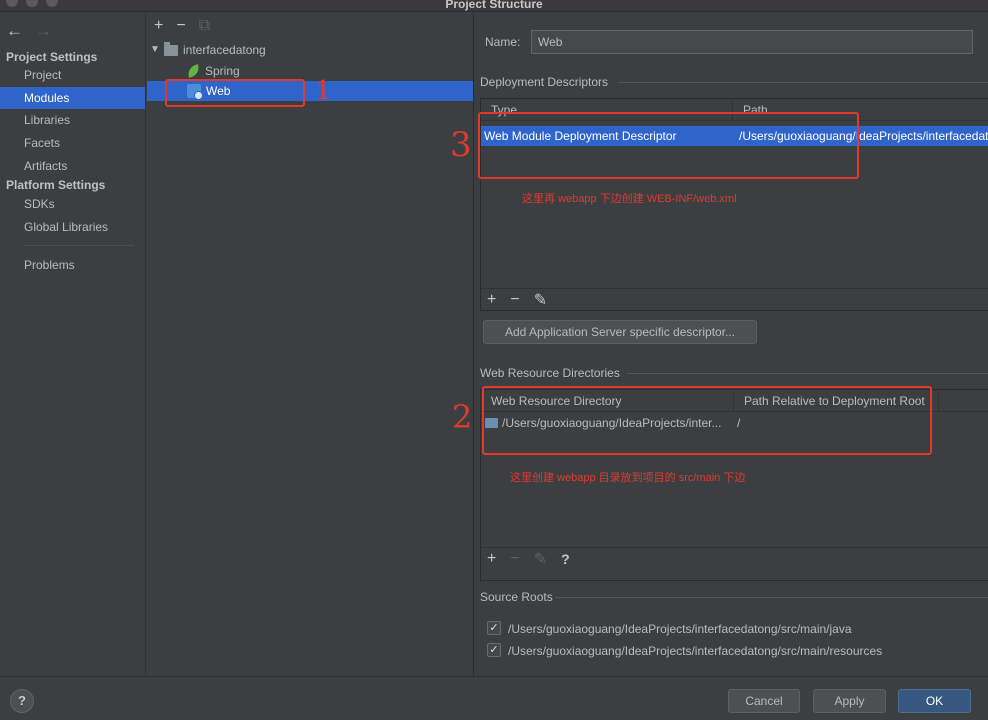 This screenshot has height=720, width=988. I want to click on annotation-note-webxml: 这里再 webapp 下边创建 WEB-INF/web.xml, so click(629, 199).